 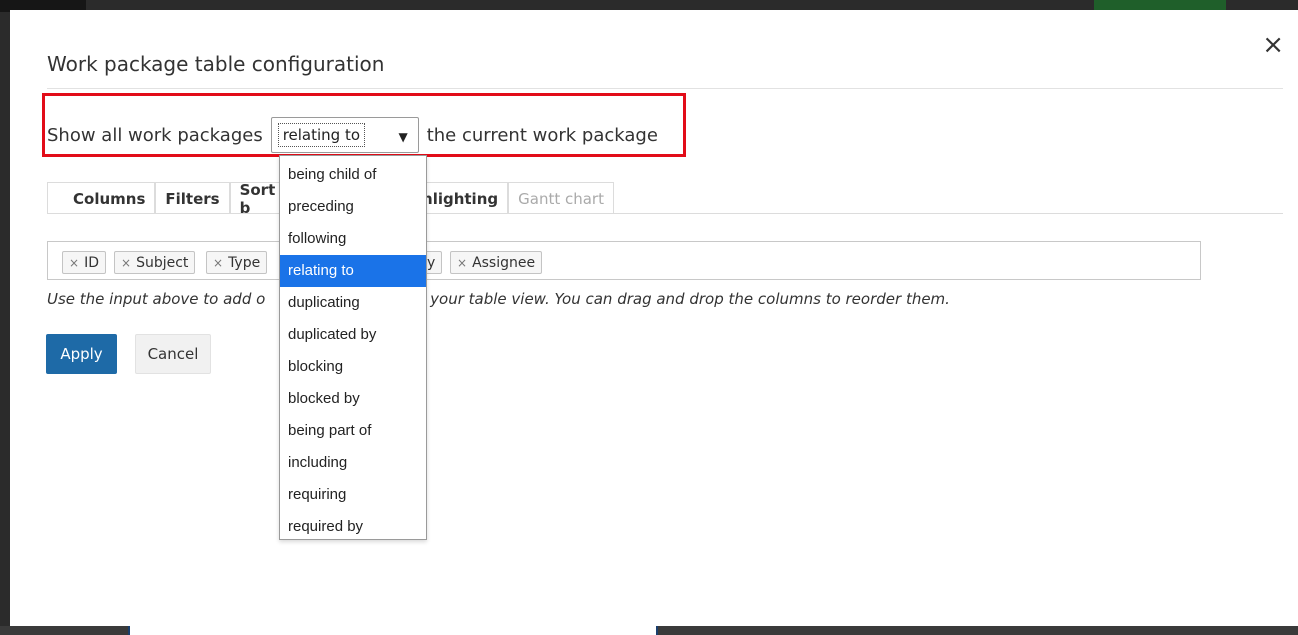 I want to click on relation-option-selected: relating to, so click(x=353, y=271).